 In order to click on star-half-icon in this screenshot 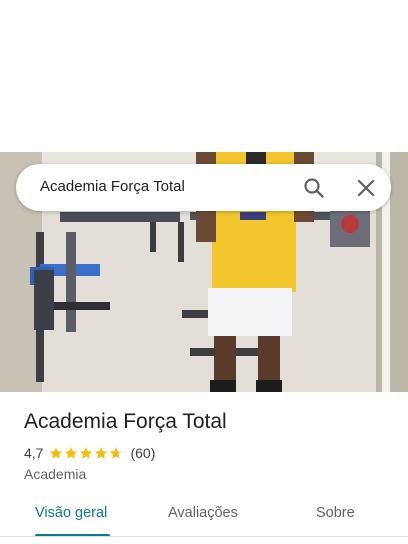, I will do `click(116, 453)`.